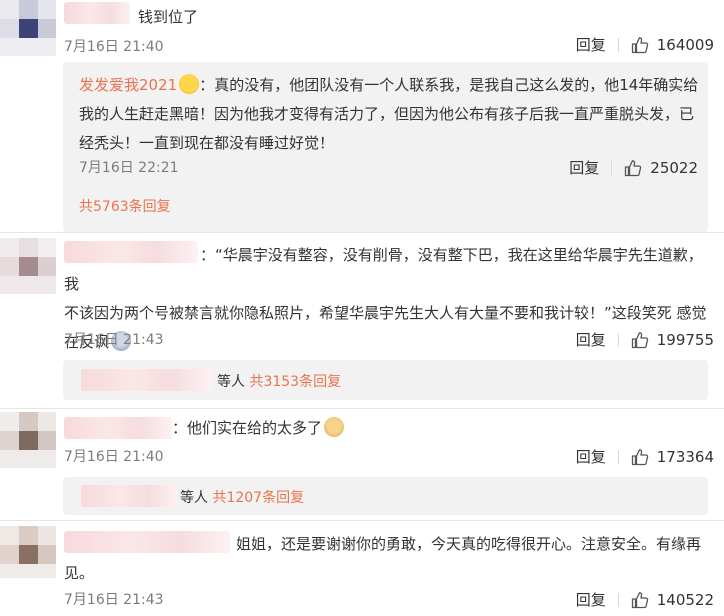 The image size is (724, 616). Describe the element at coordinates (685, 44) in the screenshot. I see `like-count: 164009` at that location.